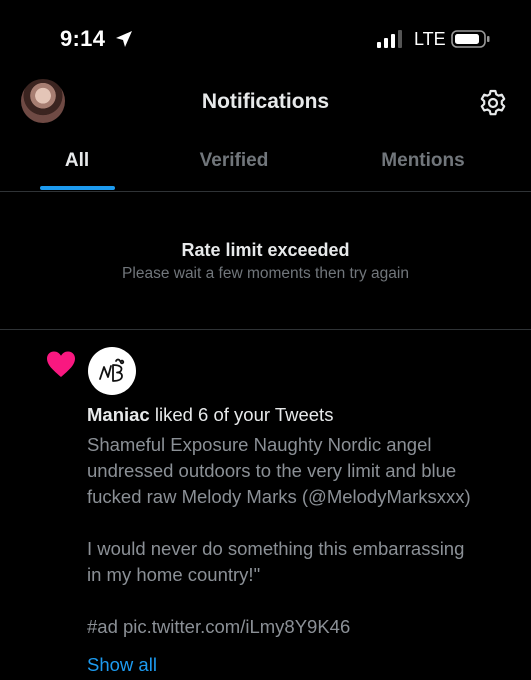  I want to click on heart-icon, so click(61, 364).